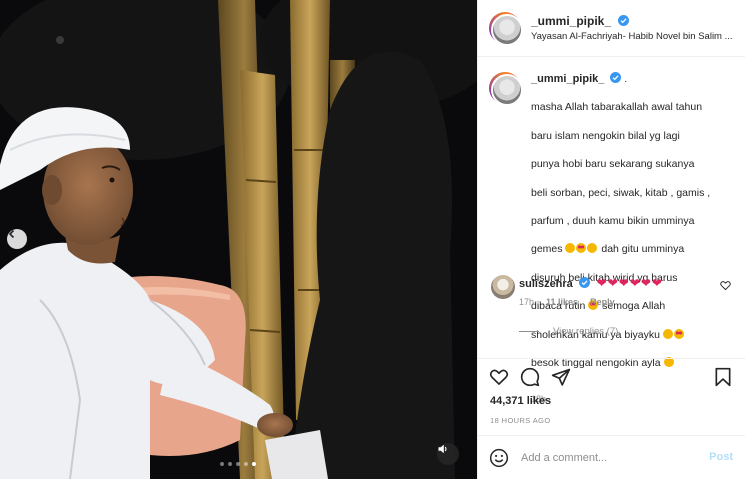 The width and height of the screenshot is (745, 479). What do you see at coordinates (611, 418) in the screenshot?
I see `post-actions: 44,371 likes 18 HOURS AGO Post` at bounding box center [611, 418].